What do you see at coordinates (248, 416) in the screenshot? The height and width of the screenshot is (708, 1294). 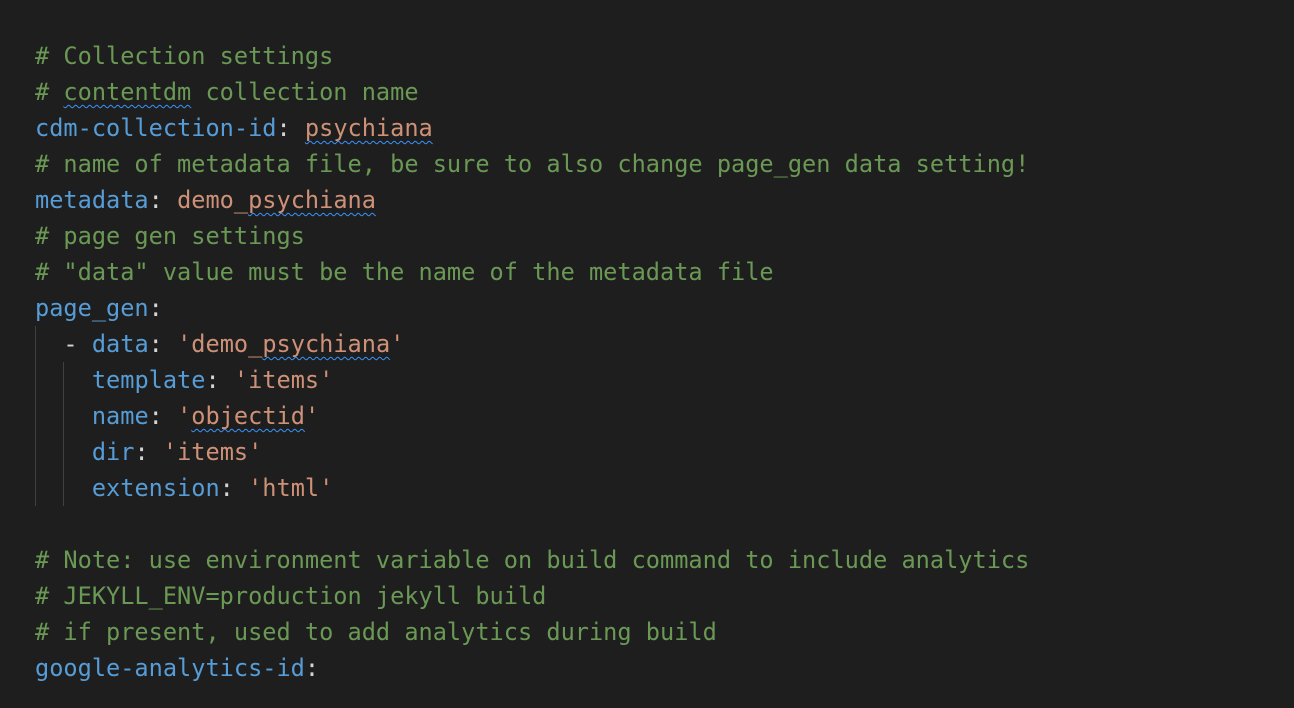 I see `spelling-flagged-value: objectid` at bounding box center [248, 416].